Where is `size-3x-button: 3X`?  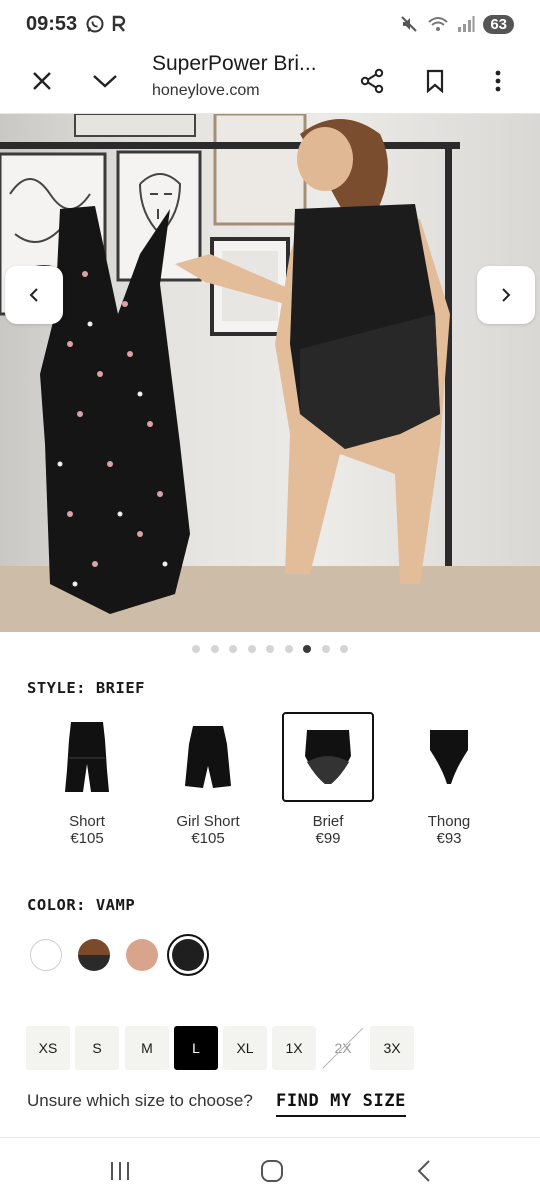 size-3x-button: 3X is located at coordinates (392, 1048).